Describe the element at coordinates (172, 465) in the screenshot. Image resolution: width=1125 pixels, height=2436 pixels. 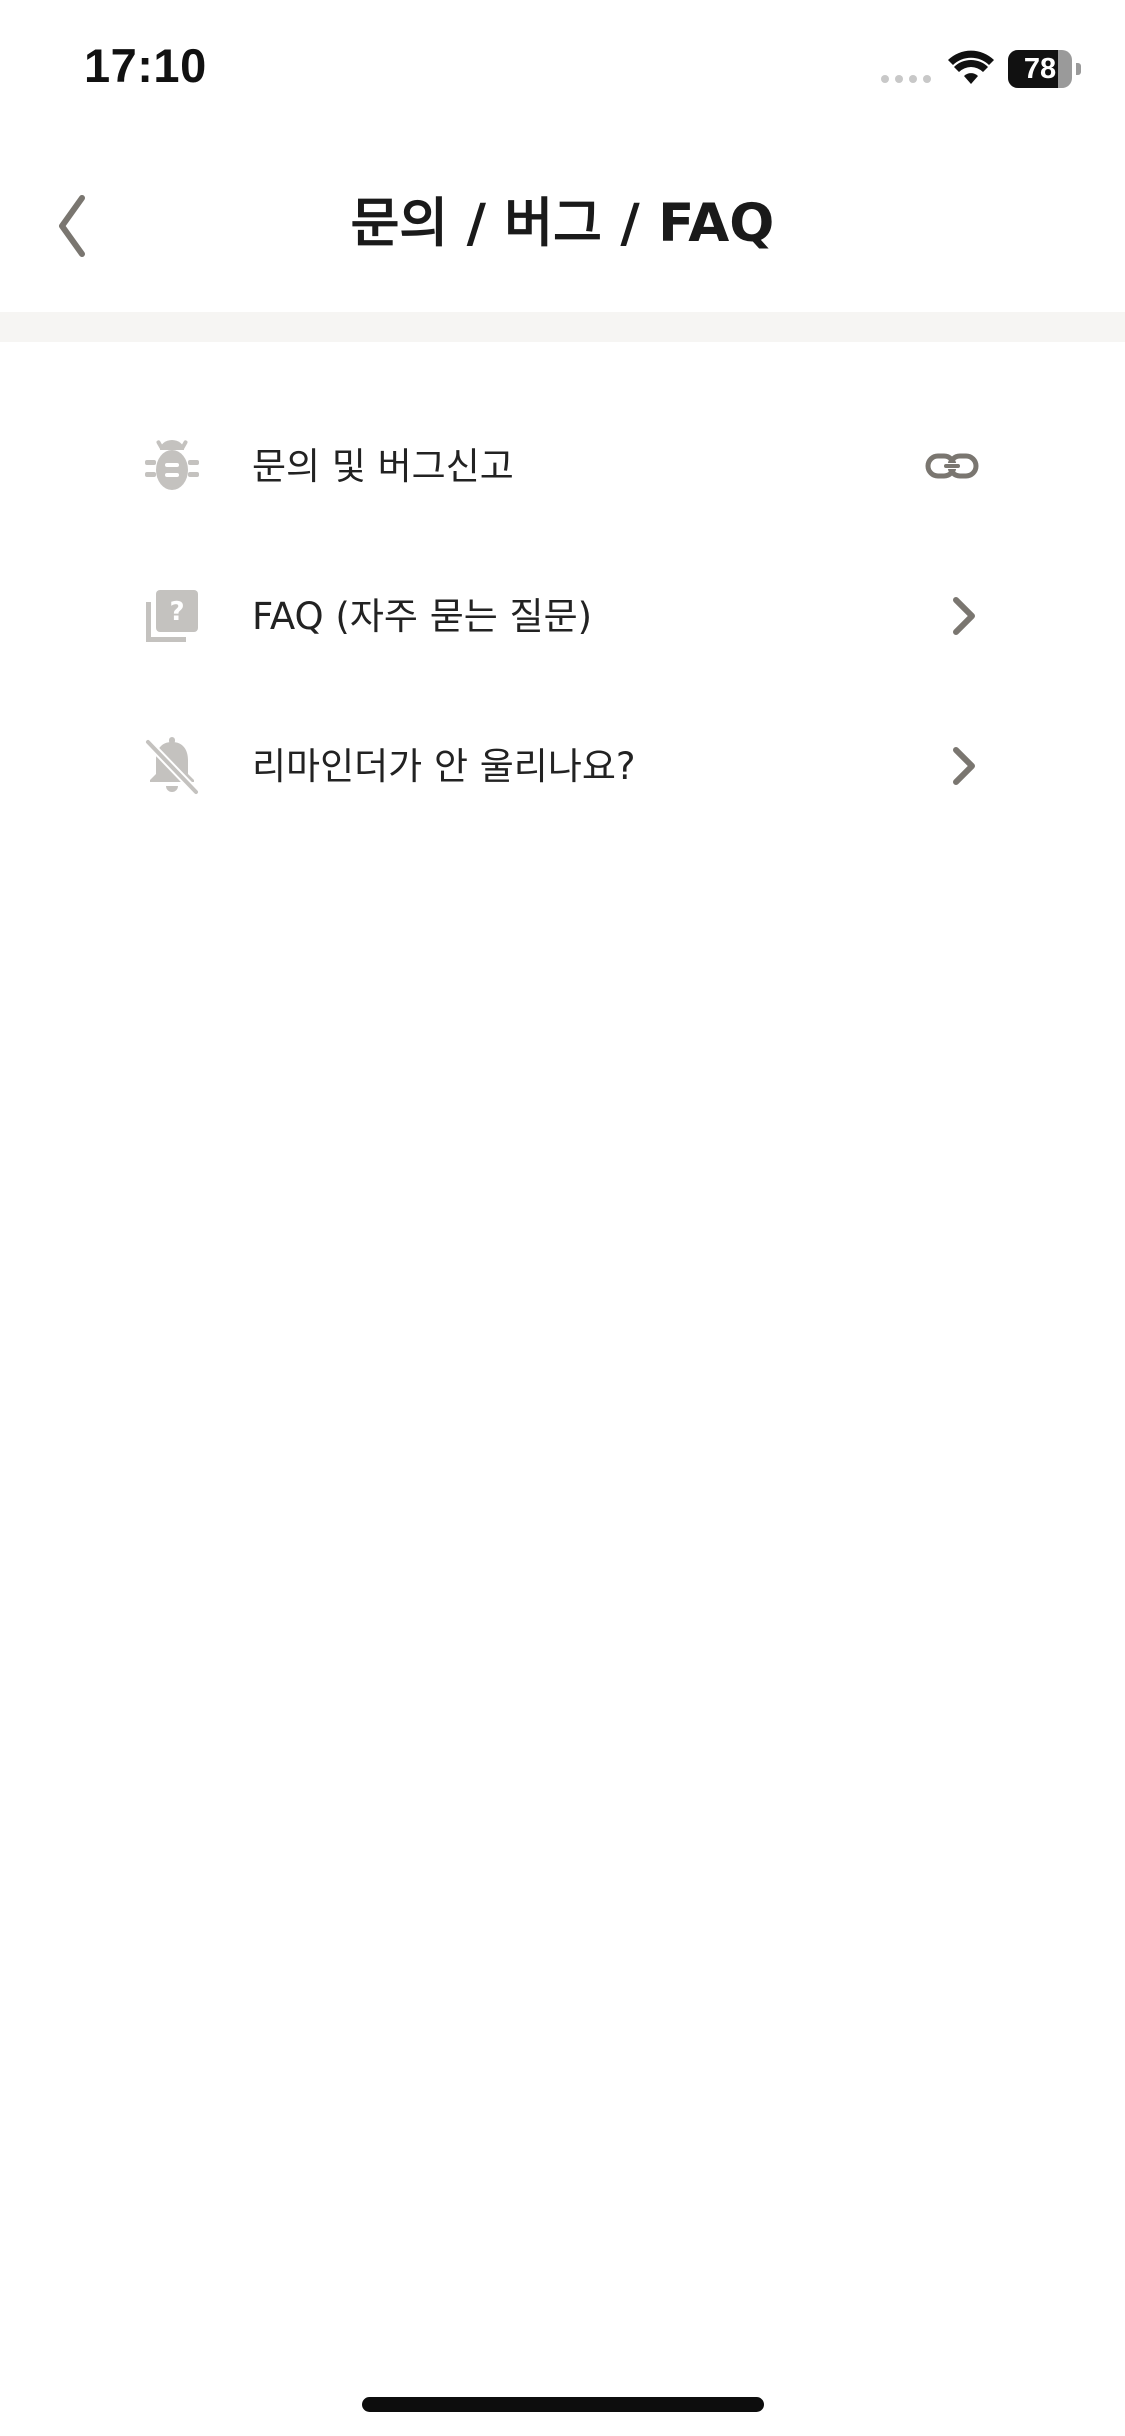
I see `bug-icon` at that location.